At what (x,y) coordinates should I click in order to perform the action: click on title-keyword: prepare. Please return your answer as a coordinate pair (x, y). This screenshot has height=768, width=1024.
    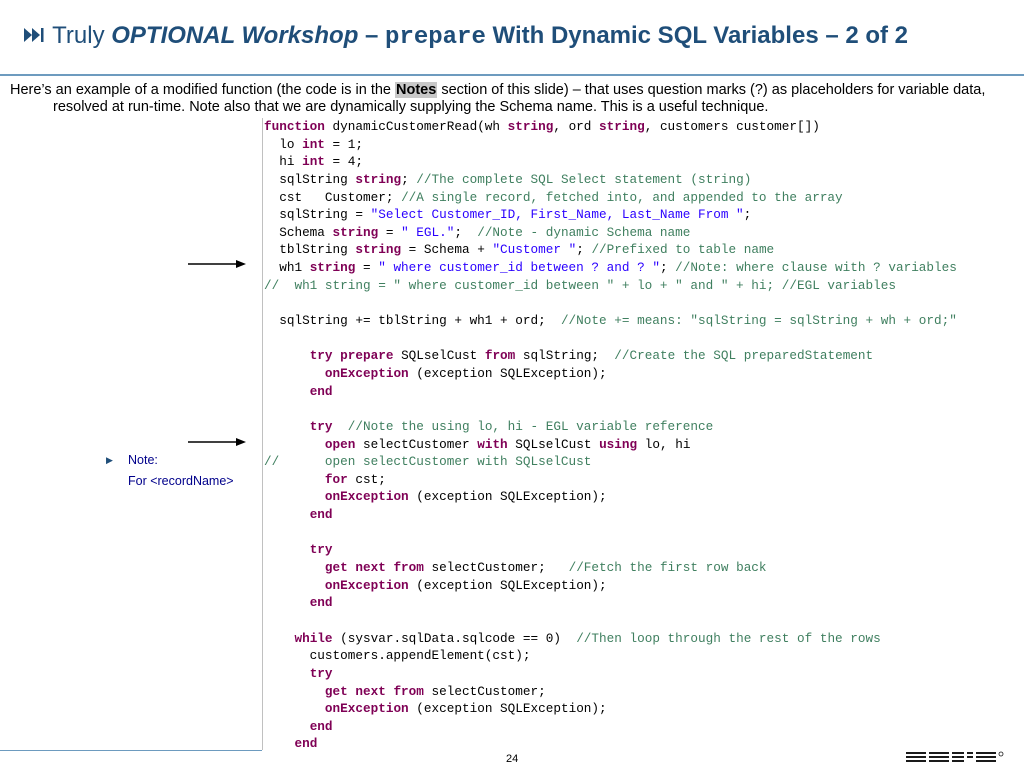
    Looking at the image, I should click on (435, 37).